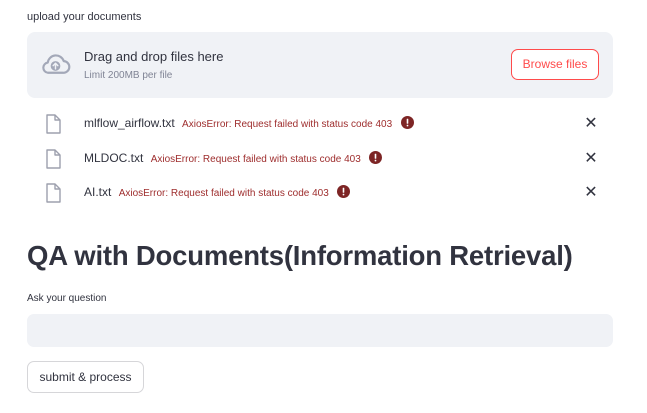 The width and height of the screenshot is (647, 413). What do you see at coordinates (128, 75) in the screenshot?
I see `dropzone-limit: Limit 200MB per file` at bounding box center [128, 75].